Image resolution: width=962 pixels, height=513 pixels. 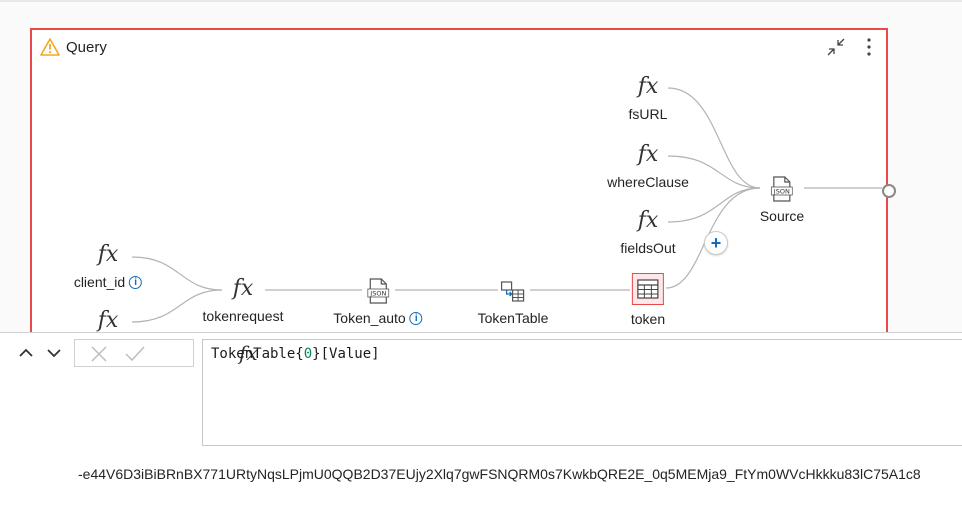 I want to click on more-vertical-icon, so click(x=869, y=47).